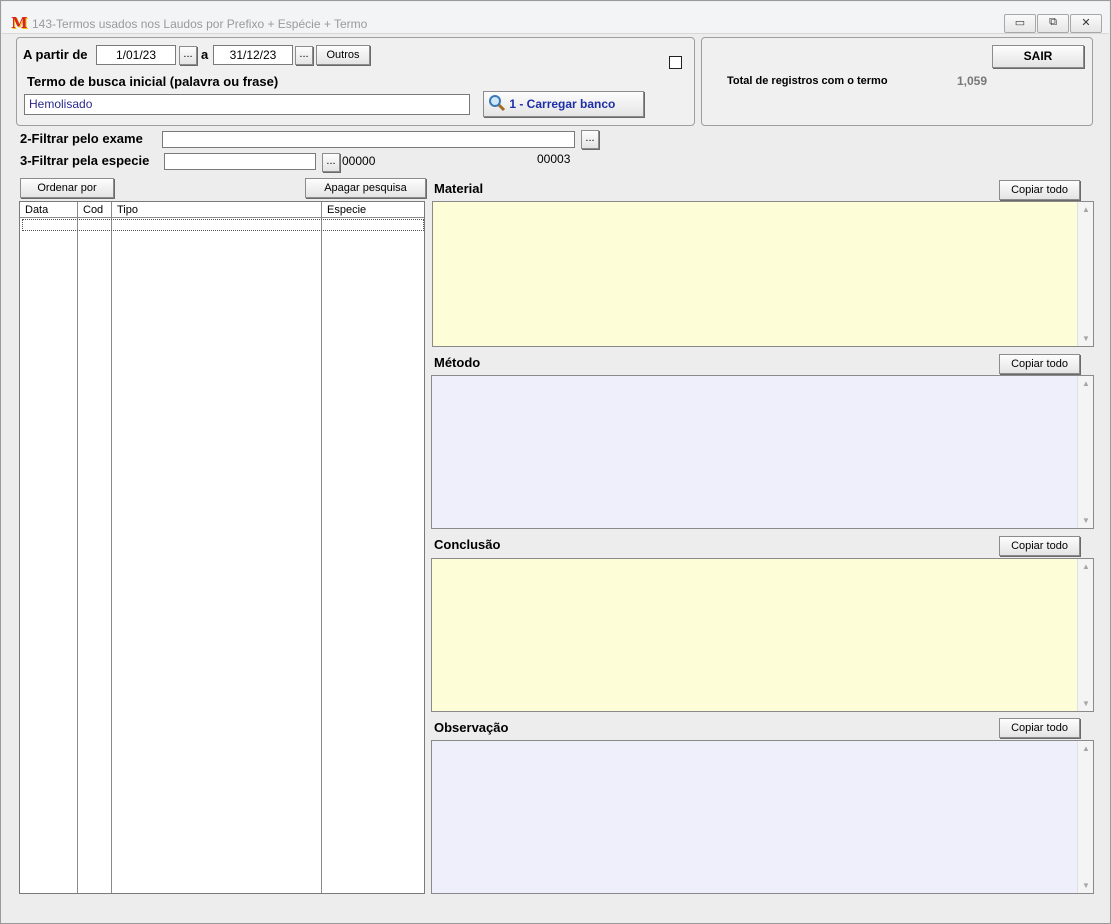 This screenshot has height=924, width=1111. Describe the element at coordinates (1039, 364) in the screenshot. I see `copy-method-button: Copiar todo` at that location.